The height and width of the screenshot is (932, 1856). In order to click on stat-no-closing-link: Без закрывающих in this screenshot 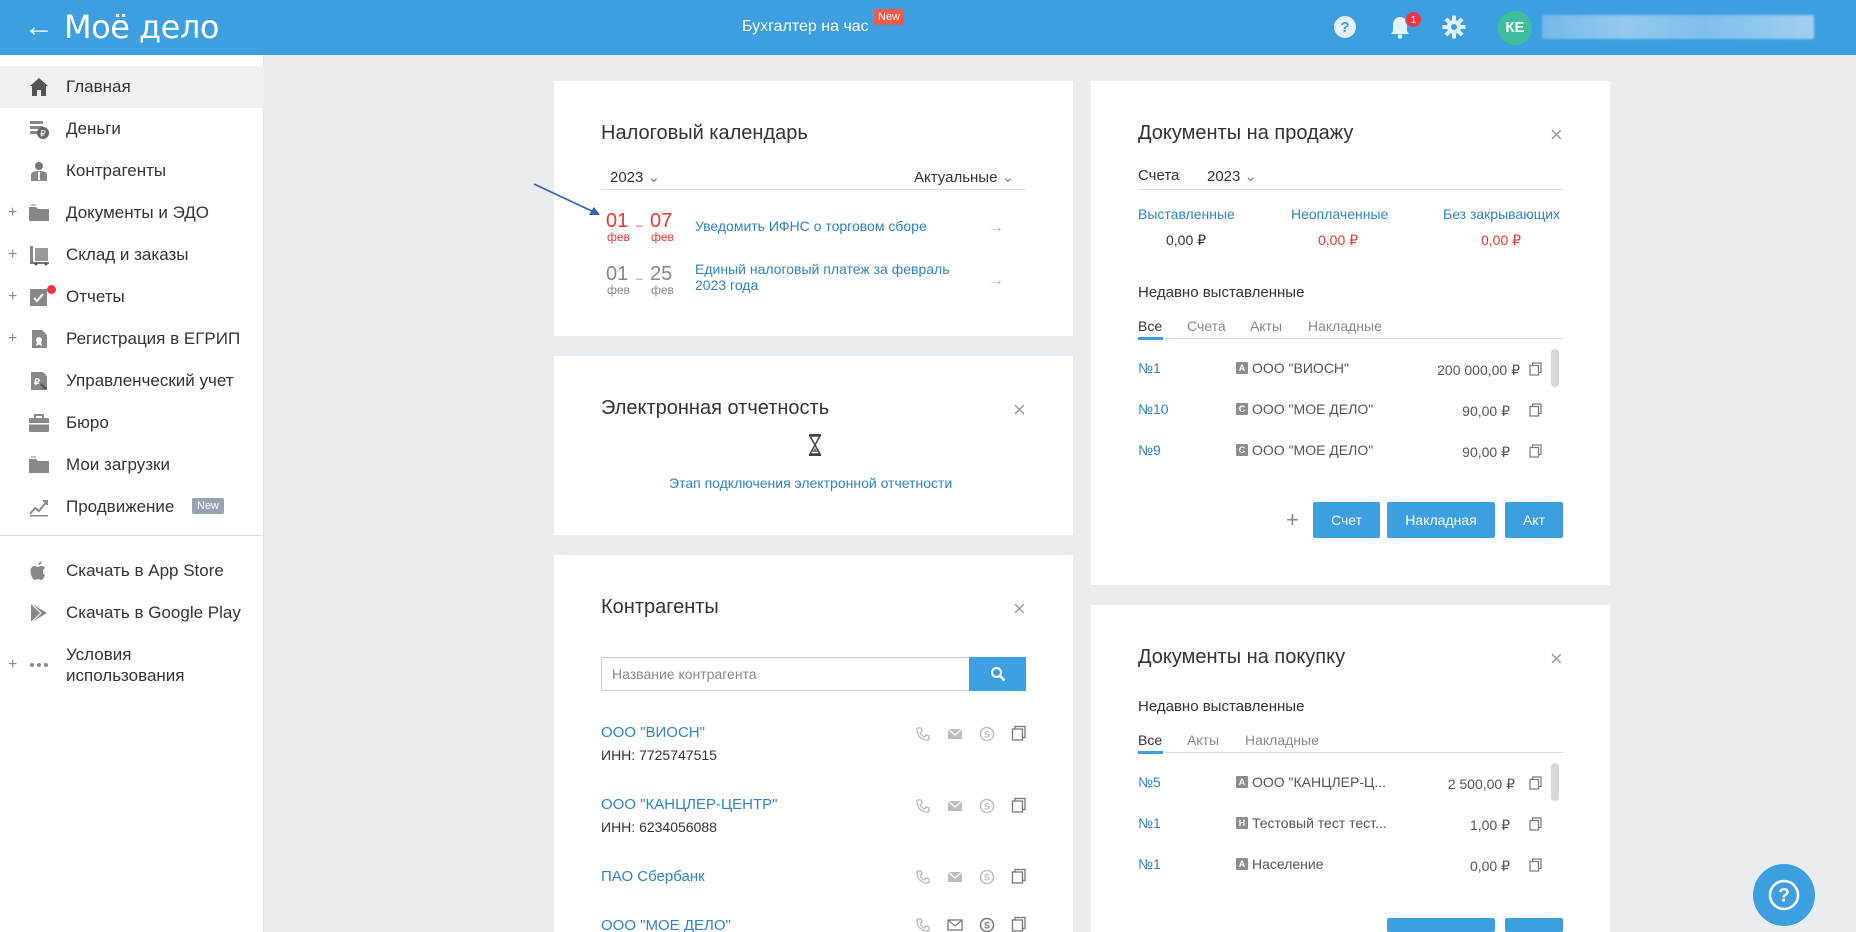, I will do `click(1501, 214)`.